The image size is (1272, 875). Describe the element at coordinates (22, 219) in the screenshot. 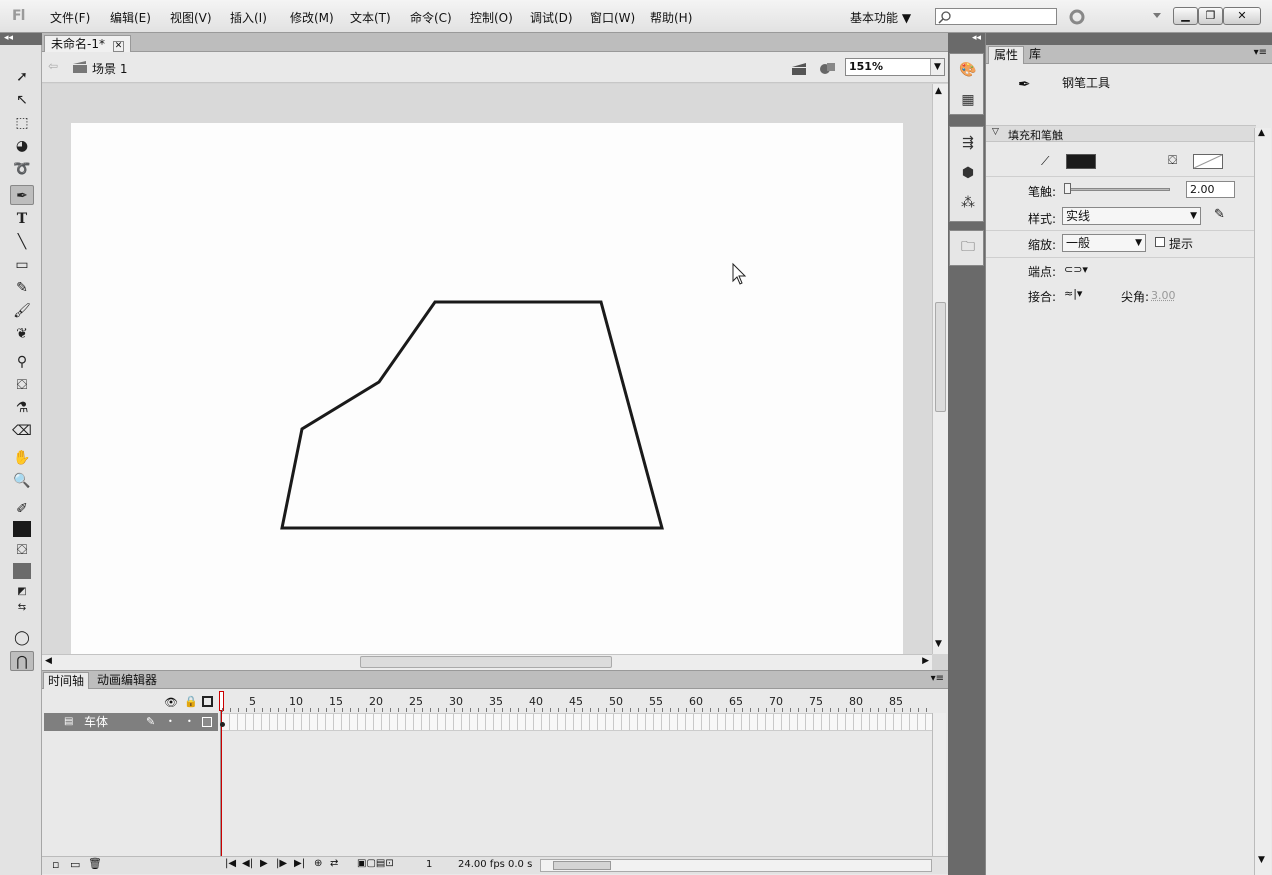

I see `text-tool-icon: T` at that location.